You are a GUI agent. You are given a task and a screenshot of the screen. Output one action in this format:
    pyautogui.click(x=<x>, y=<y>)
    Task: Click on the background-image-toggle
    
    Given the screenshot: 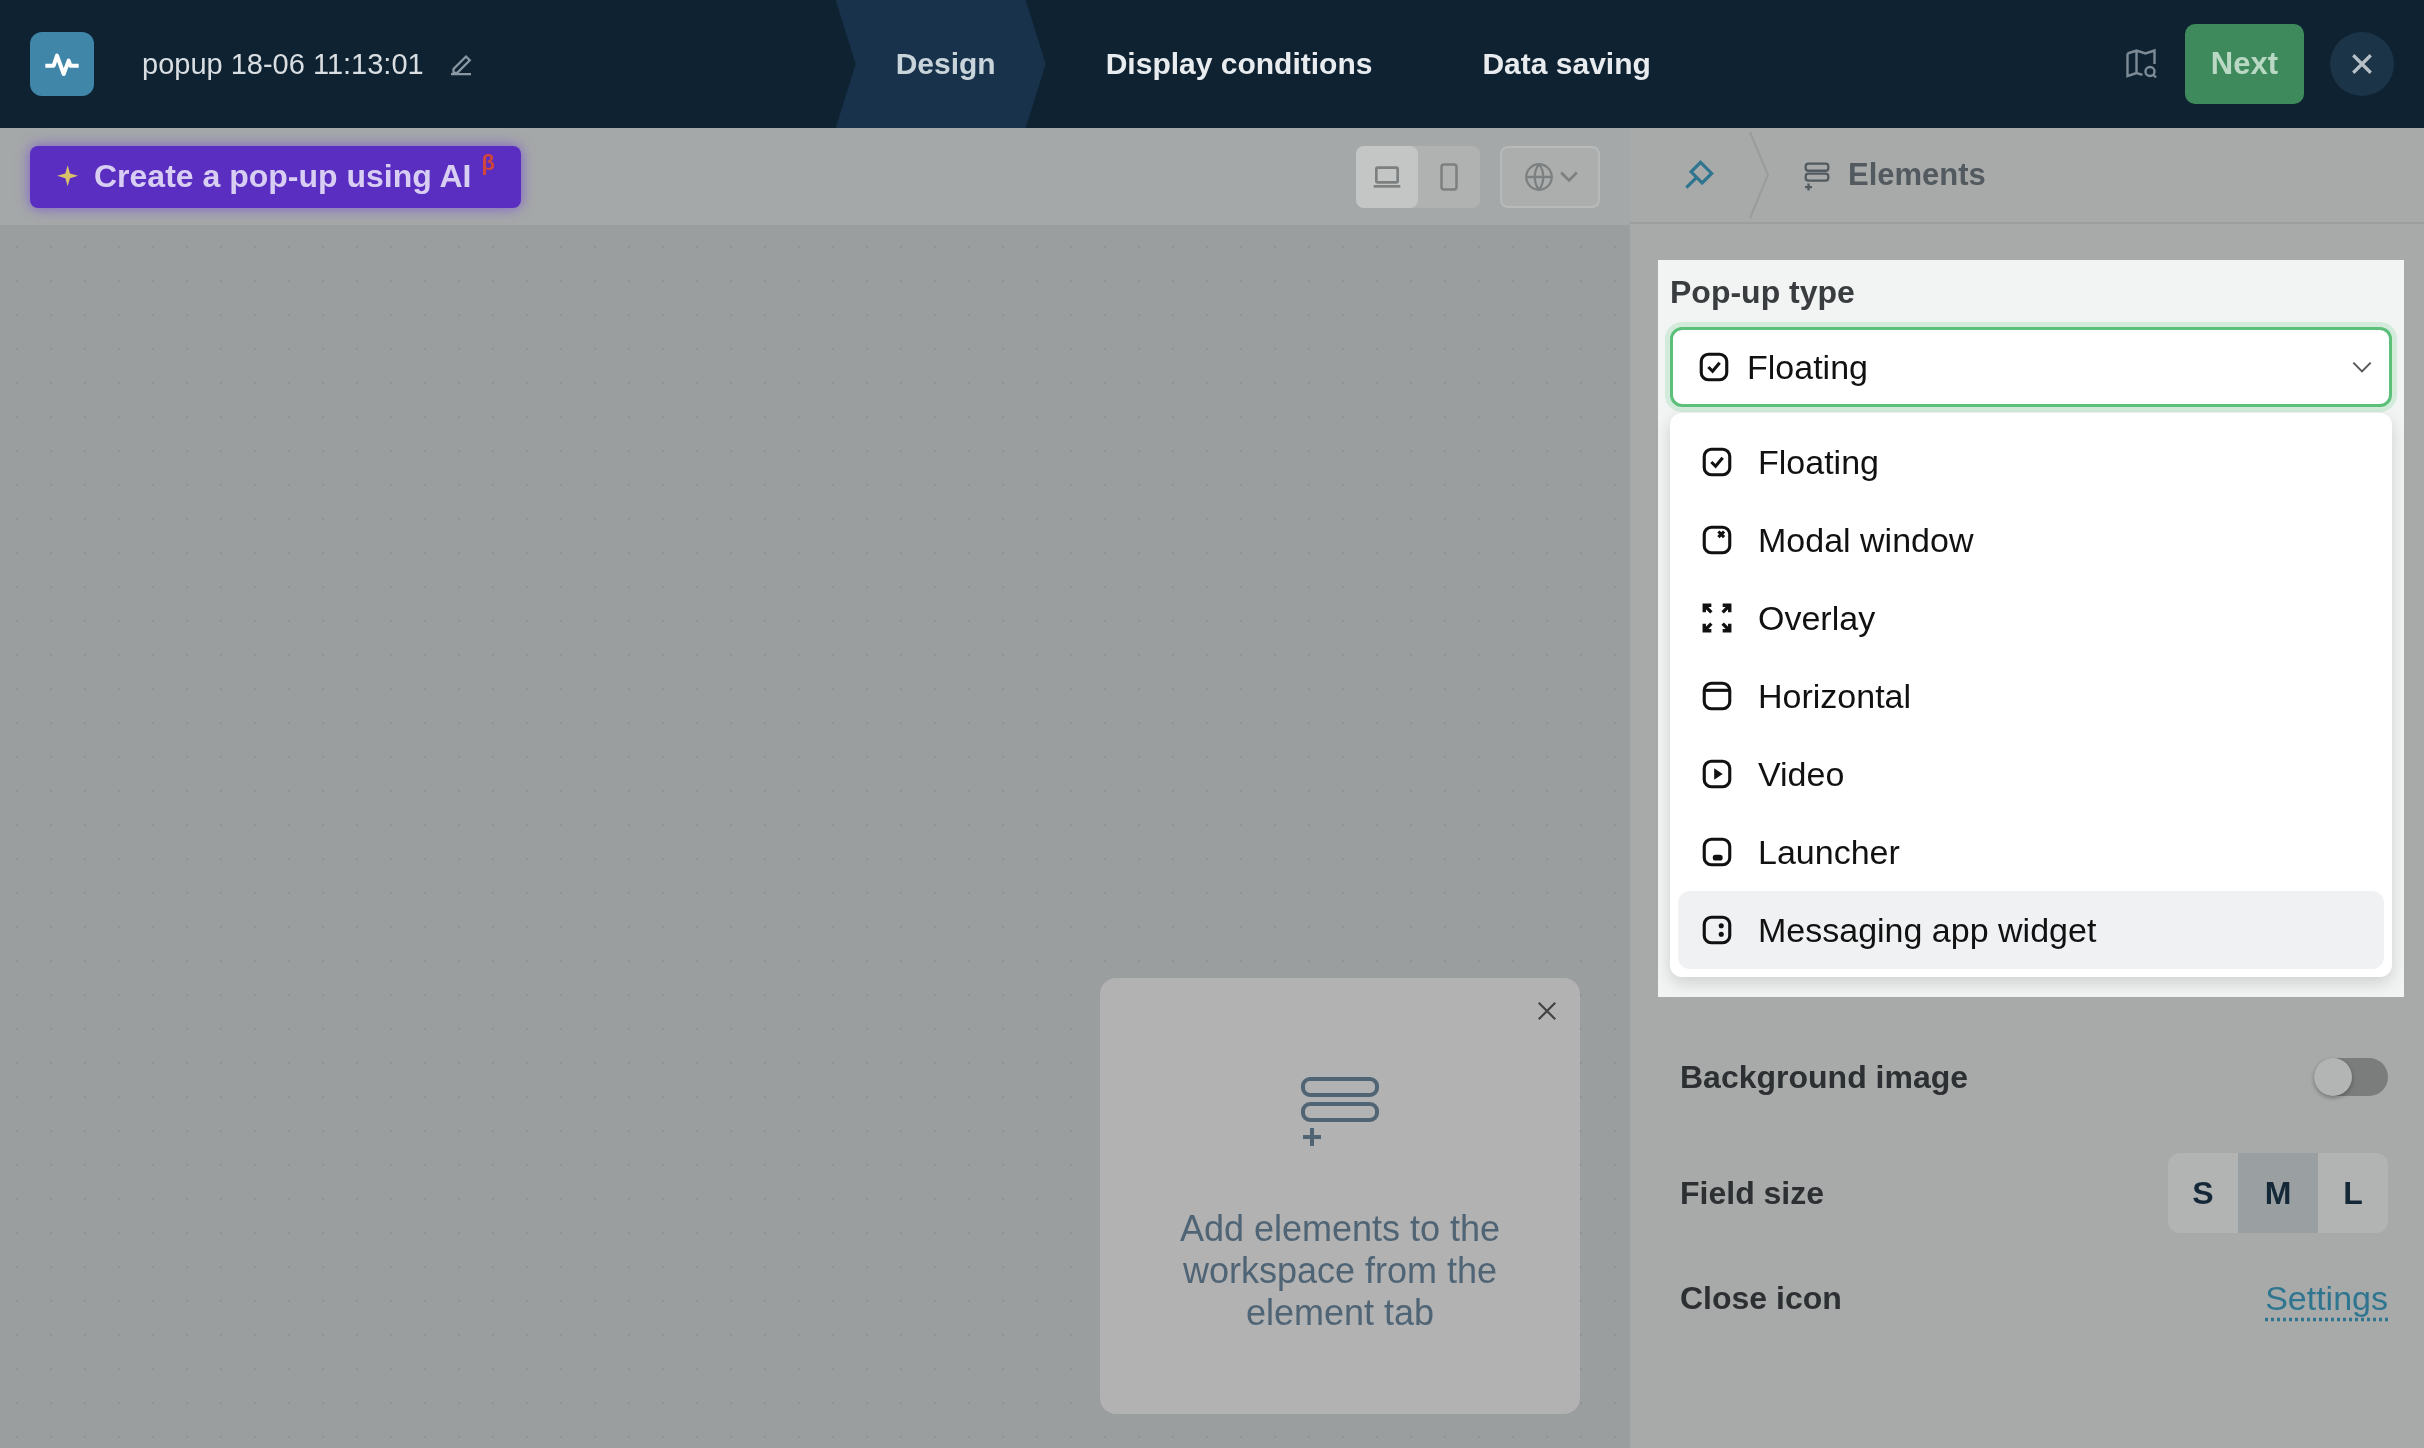 What is the action you would take?
    pyautogui.click(x=2351, y=1077)
    